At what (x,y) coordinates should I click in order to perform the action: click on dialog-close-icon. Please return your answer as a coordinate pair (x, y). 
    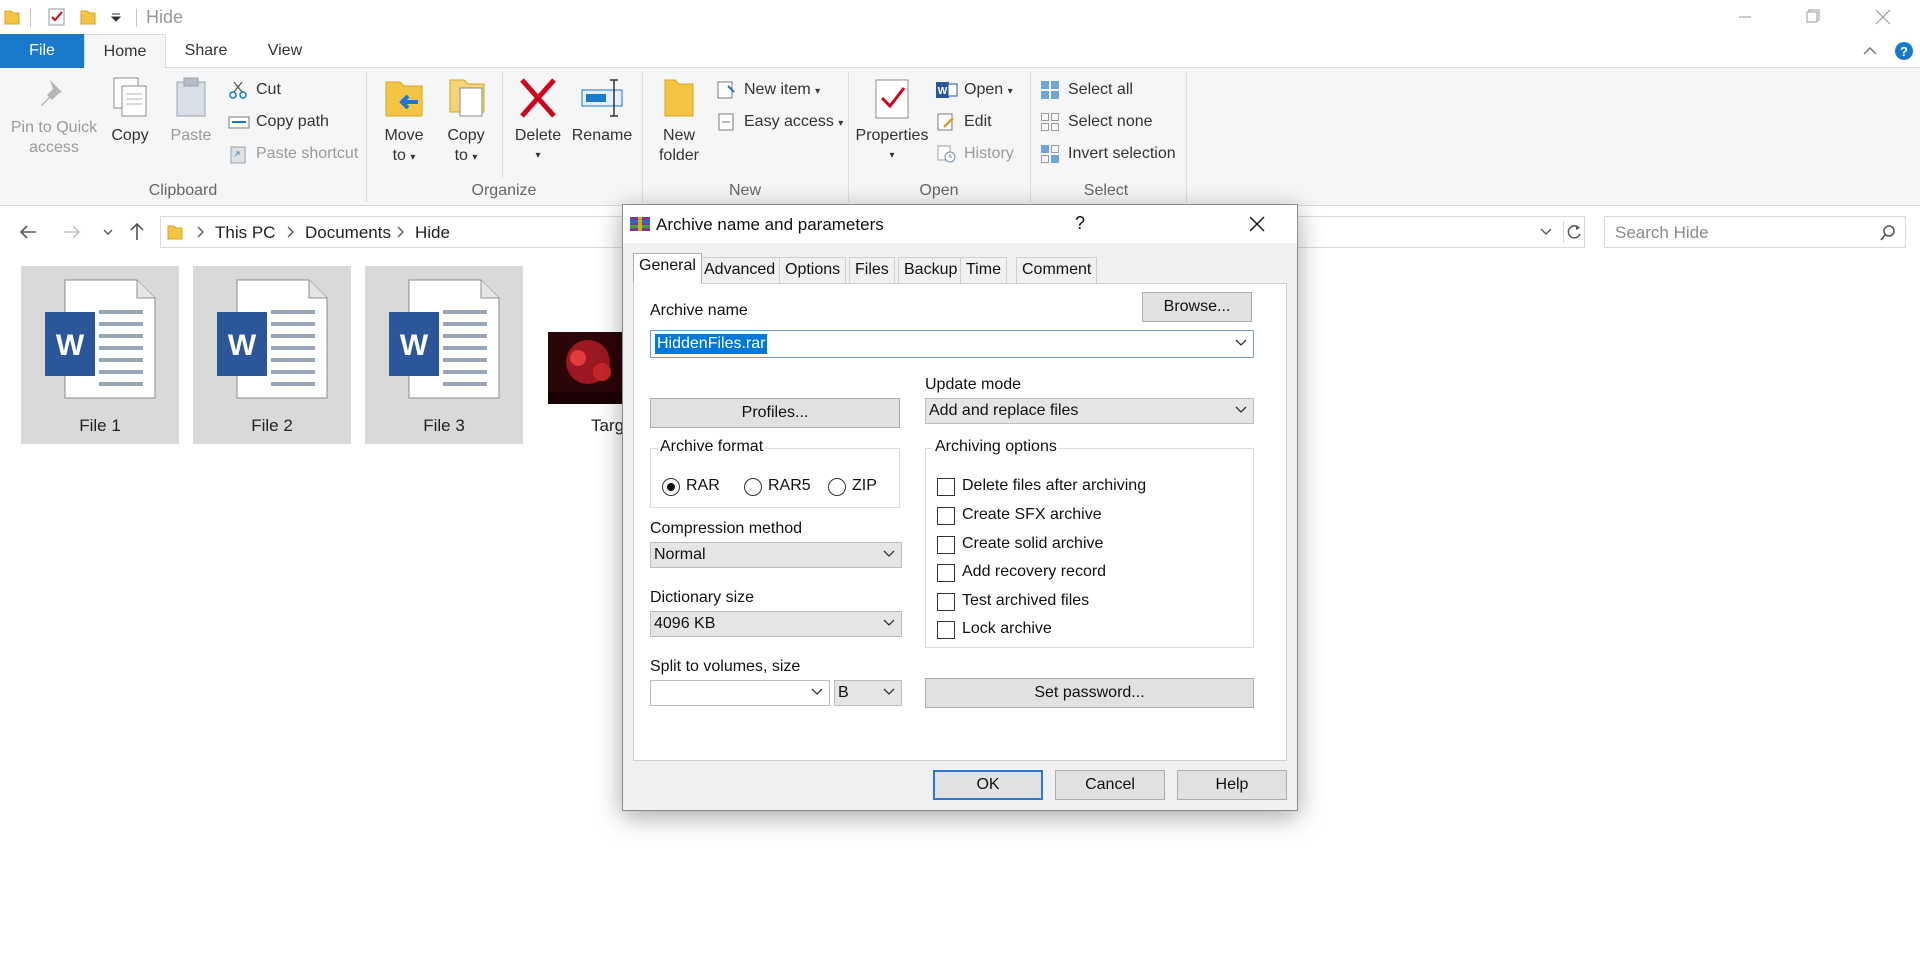
    Looking at the image, I should click on (1257, 224).